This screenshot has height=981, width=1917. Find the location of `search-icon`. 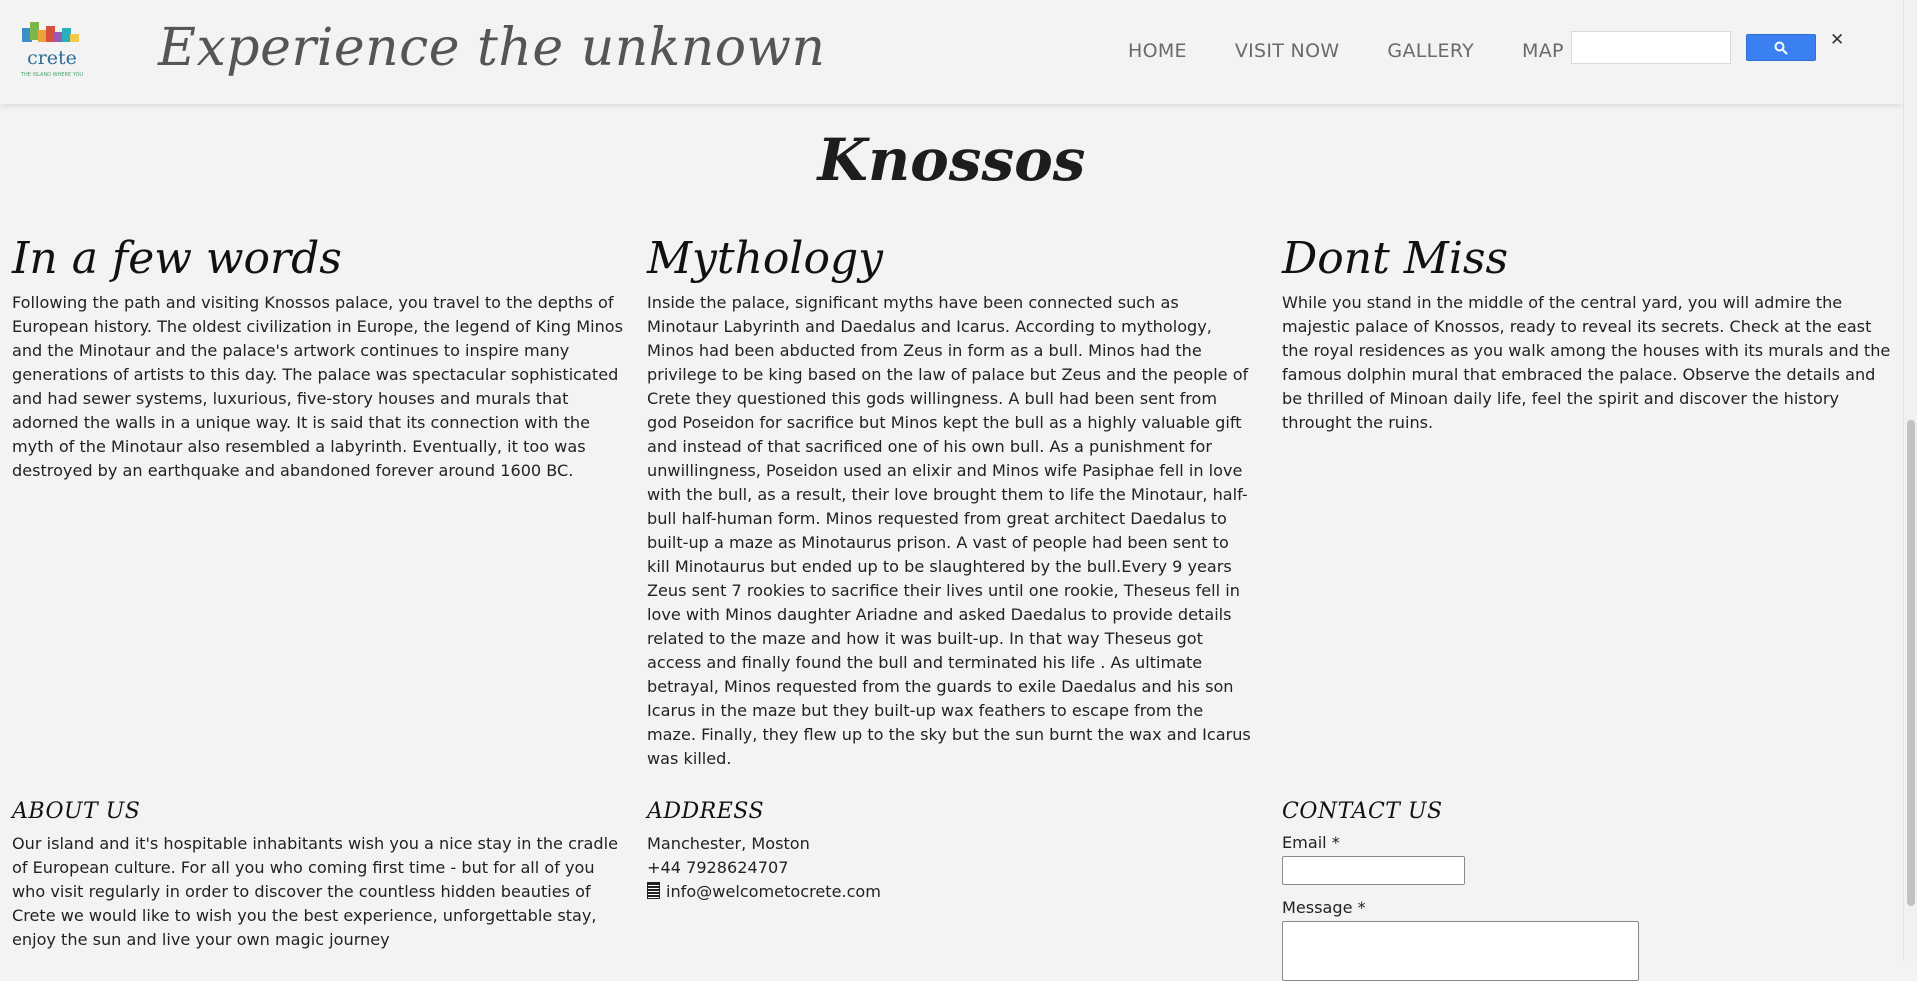

search-icon is located at coordinates (1781, 47).